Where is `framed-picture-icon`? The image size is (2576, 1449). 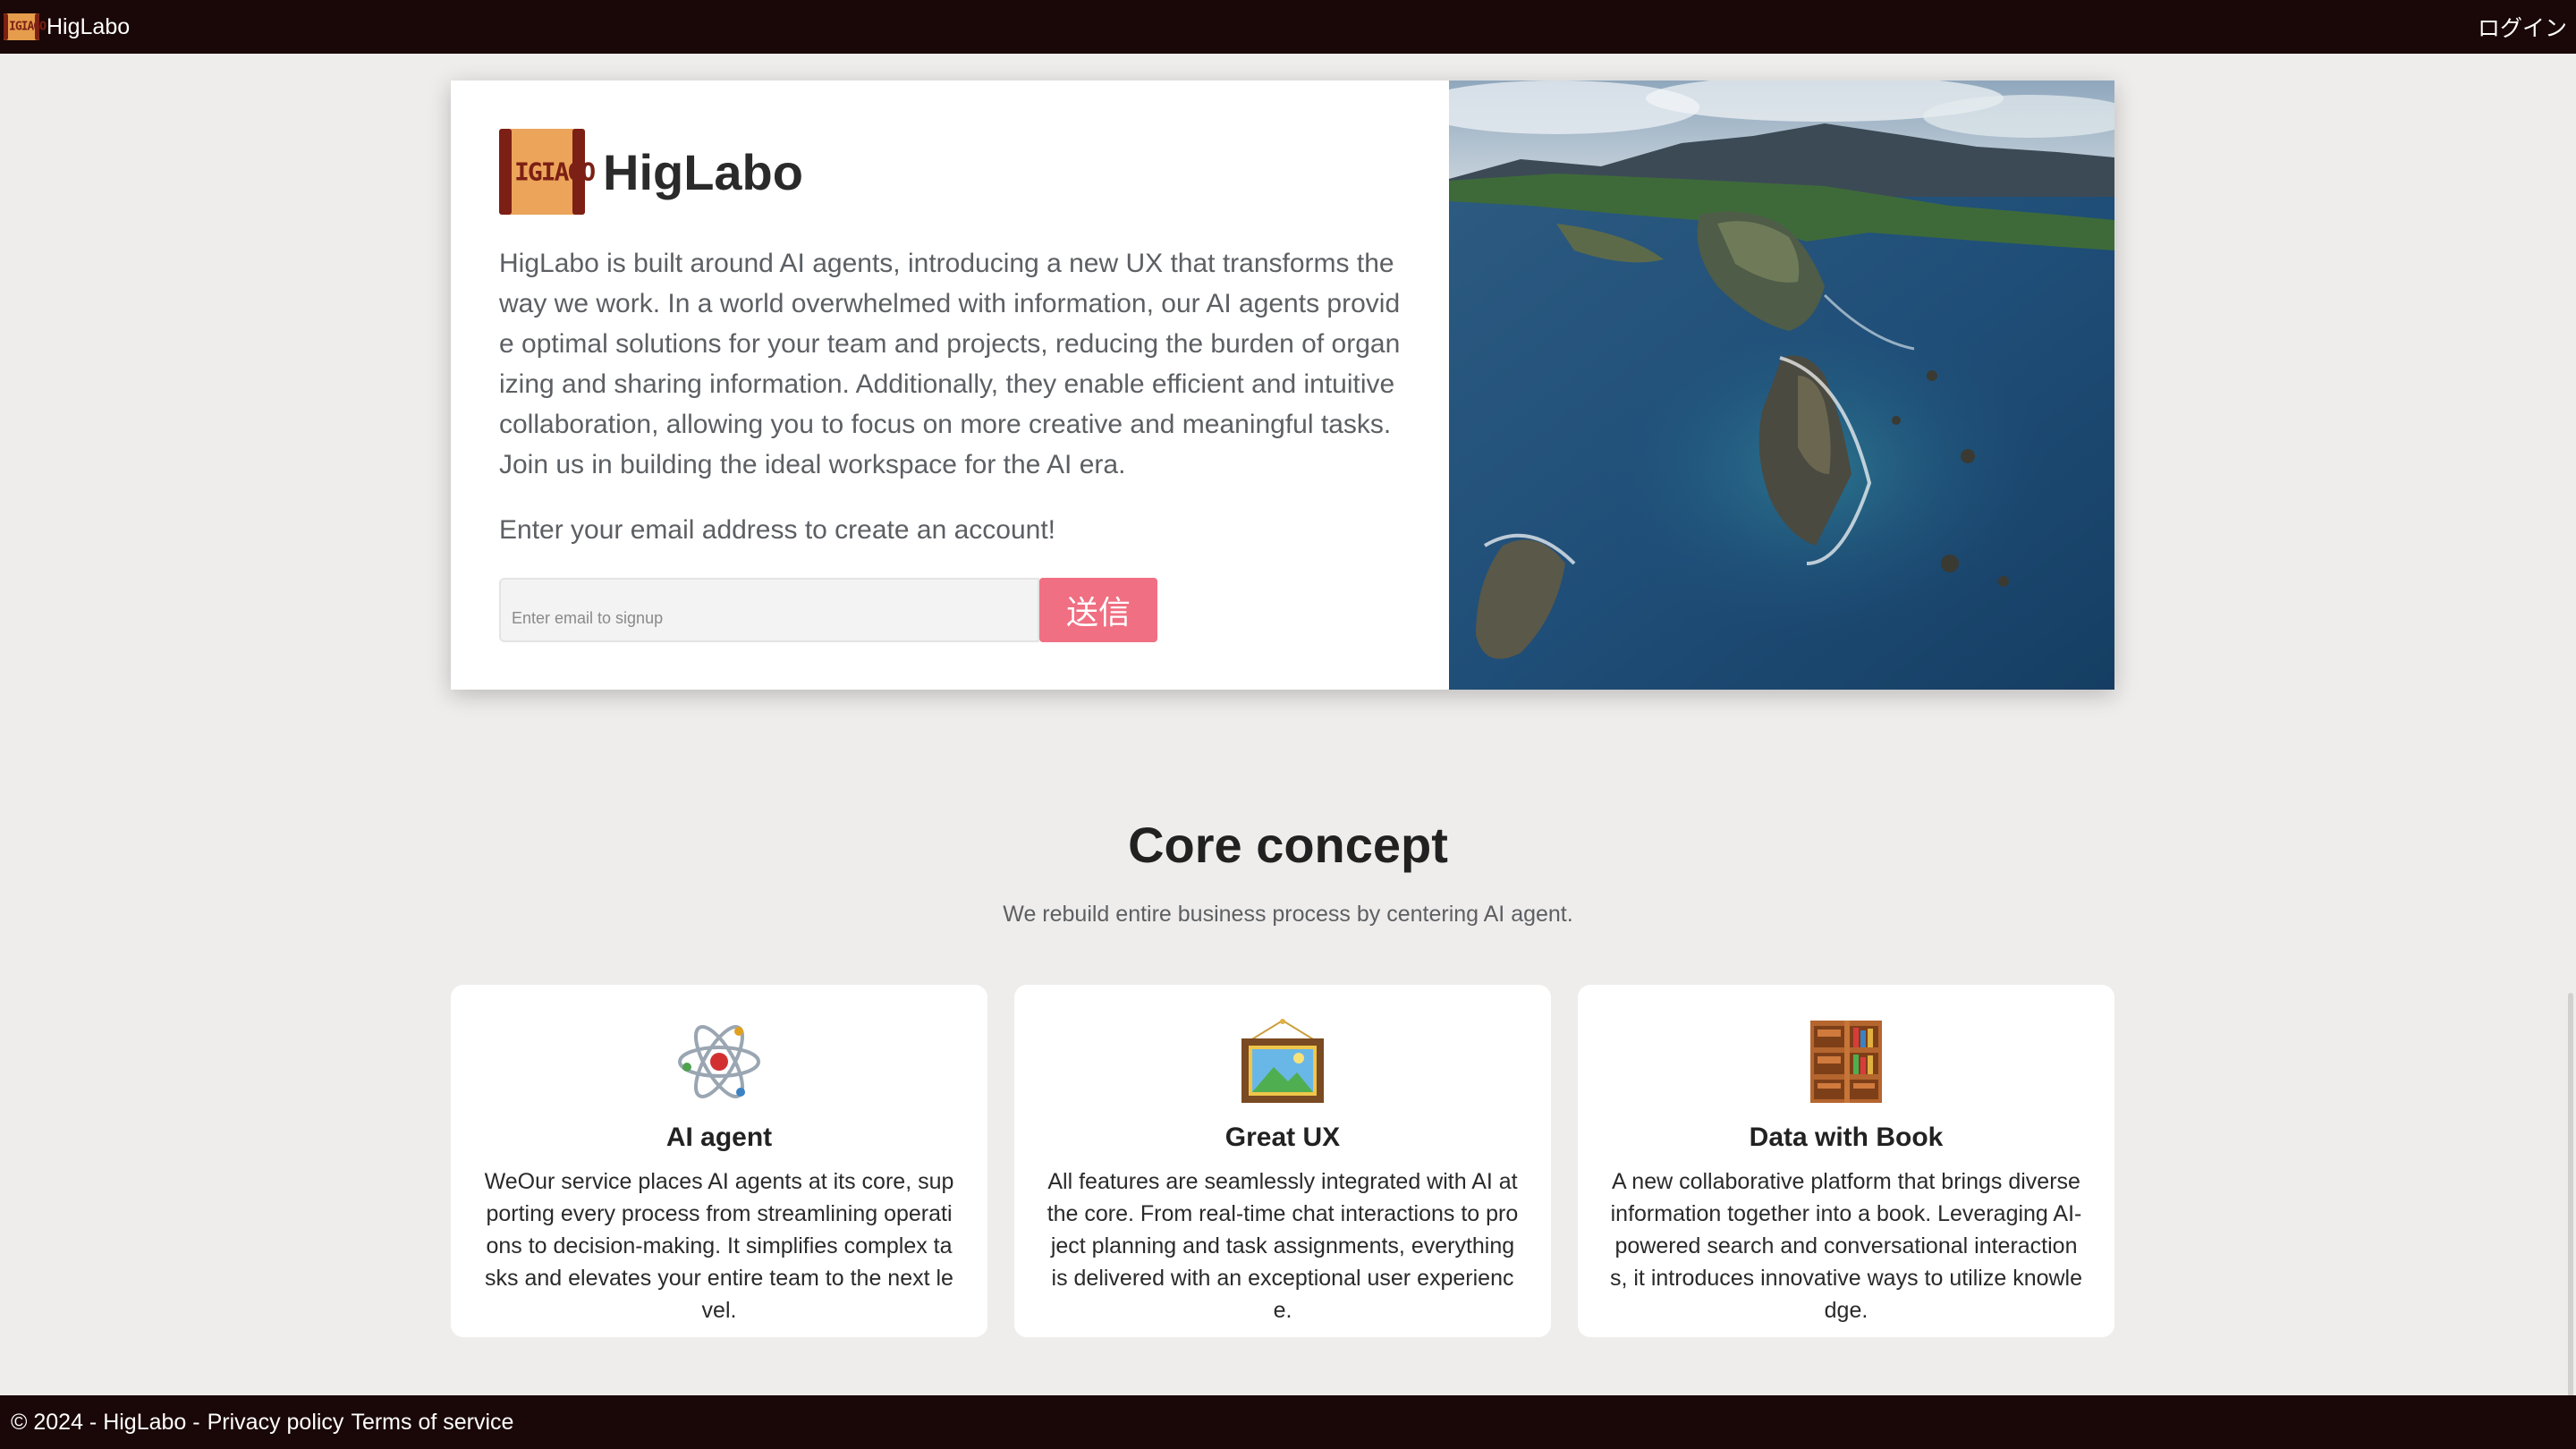 framed-picture-icon is located at coordinates (1282, 1061).